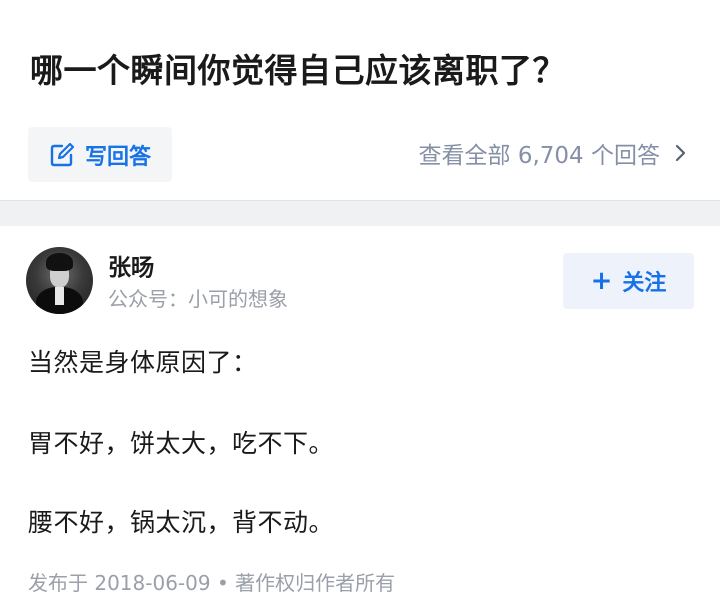  I want to click on follow-label: 关注, so click(644, 283).